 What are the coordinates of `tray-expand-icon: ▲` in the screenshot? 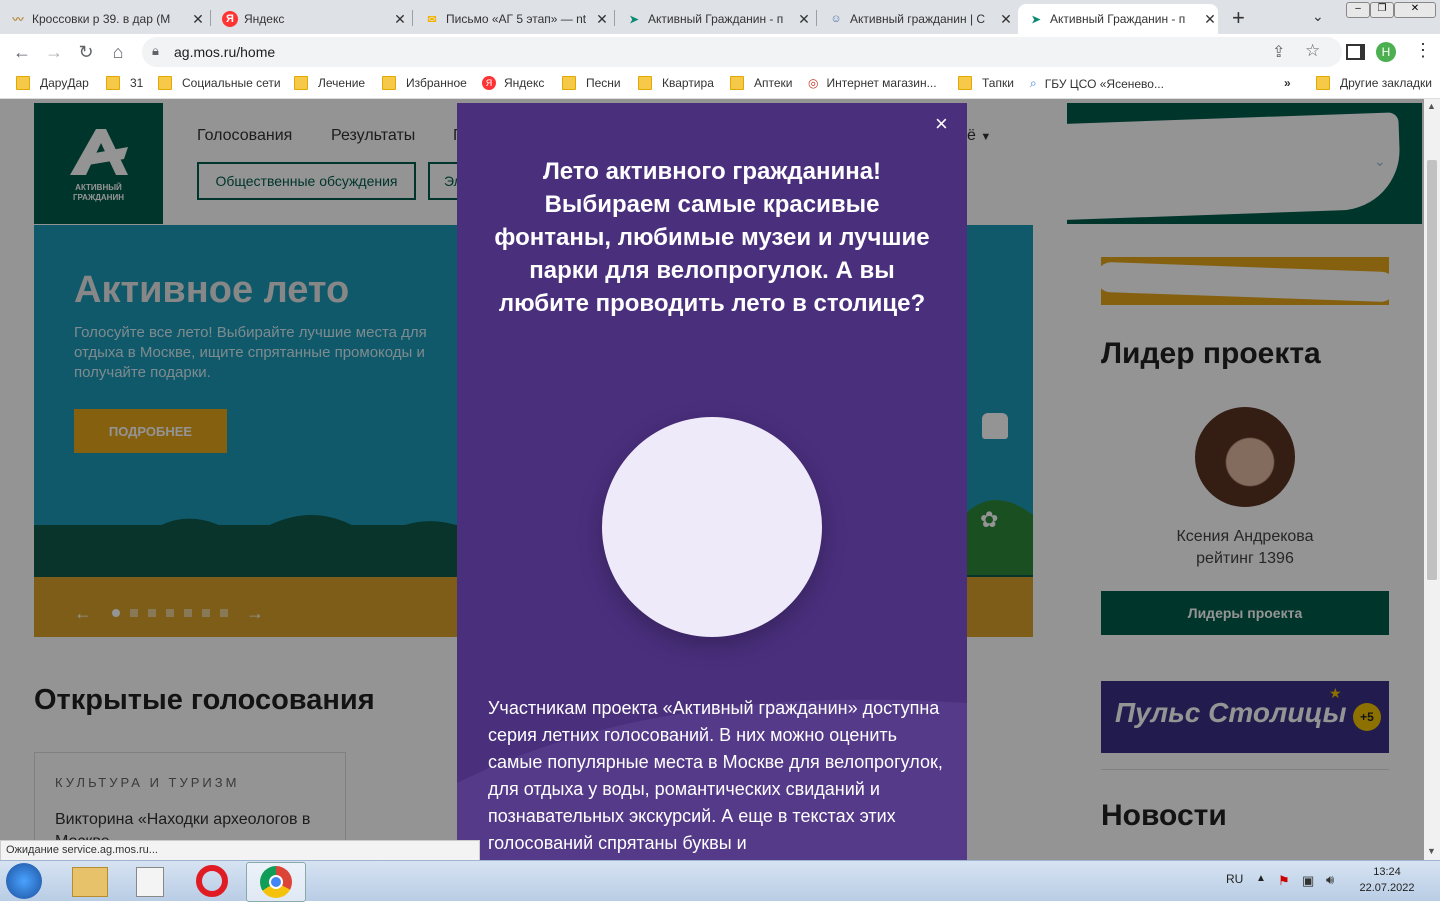 It's located at (1261, 878).